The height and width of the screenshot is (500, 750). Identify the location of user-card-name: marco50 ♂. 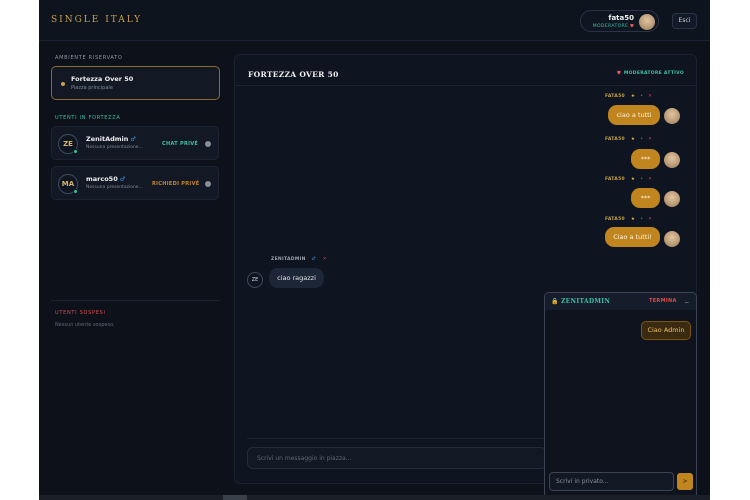
(106, 179).